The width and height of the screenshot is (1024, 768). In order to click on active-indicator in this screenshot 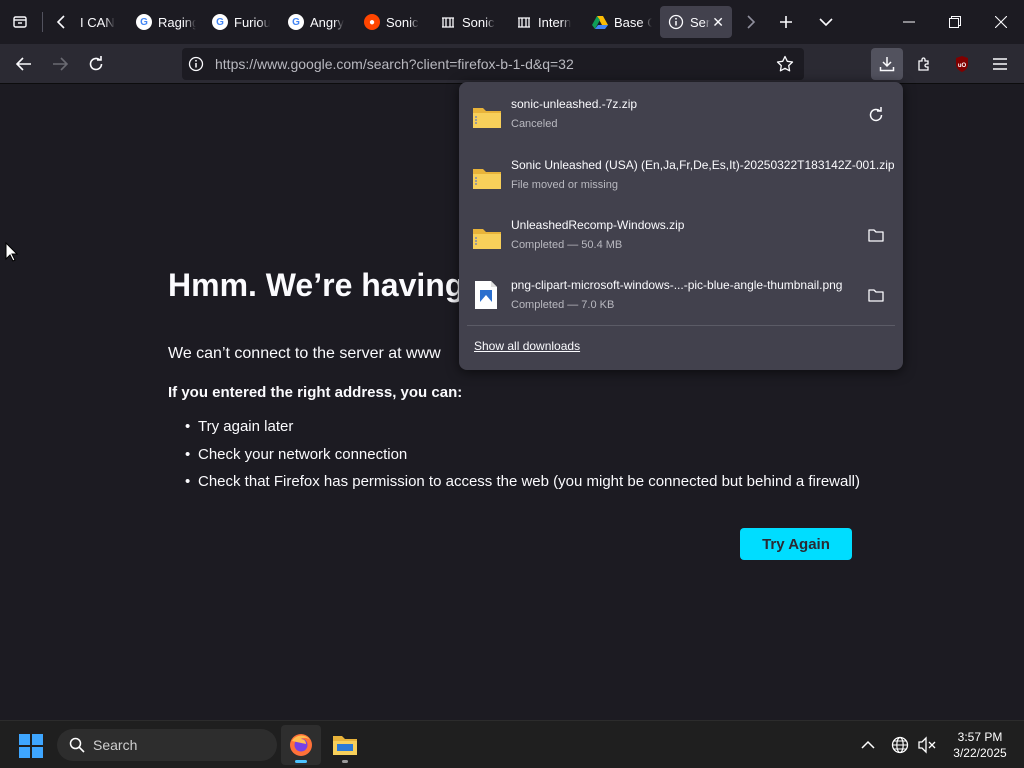, I will do `click(301, 761)`.